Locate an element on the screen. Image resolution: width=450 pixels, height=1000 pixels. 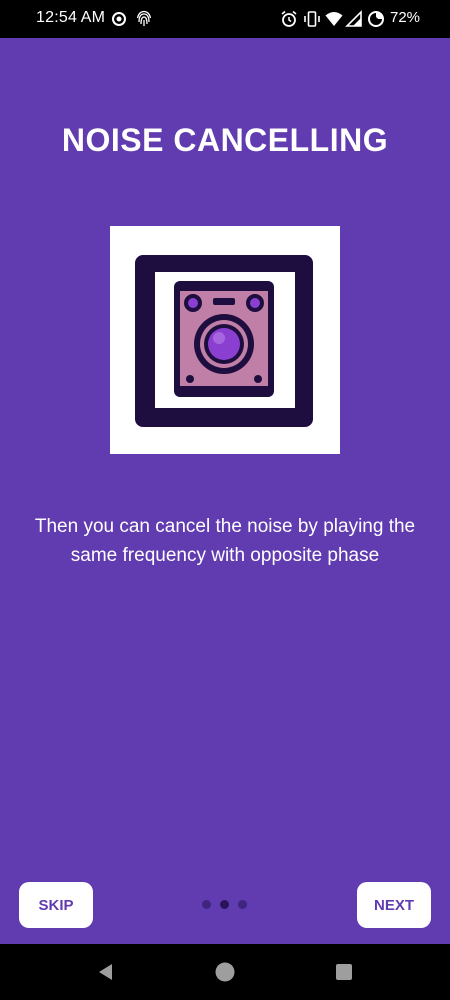
page-title: NOISE CANCELLING is located at coordinates (225, 140).